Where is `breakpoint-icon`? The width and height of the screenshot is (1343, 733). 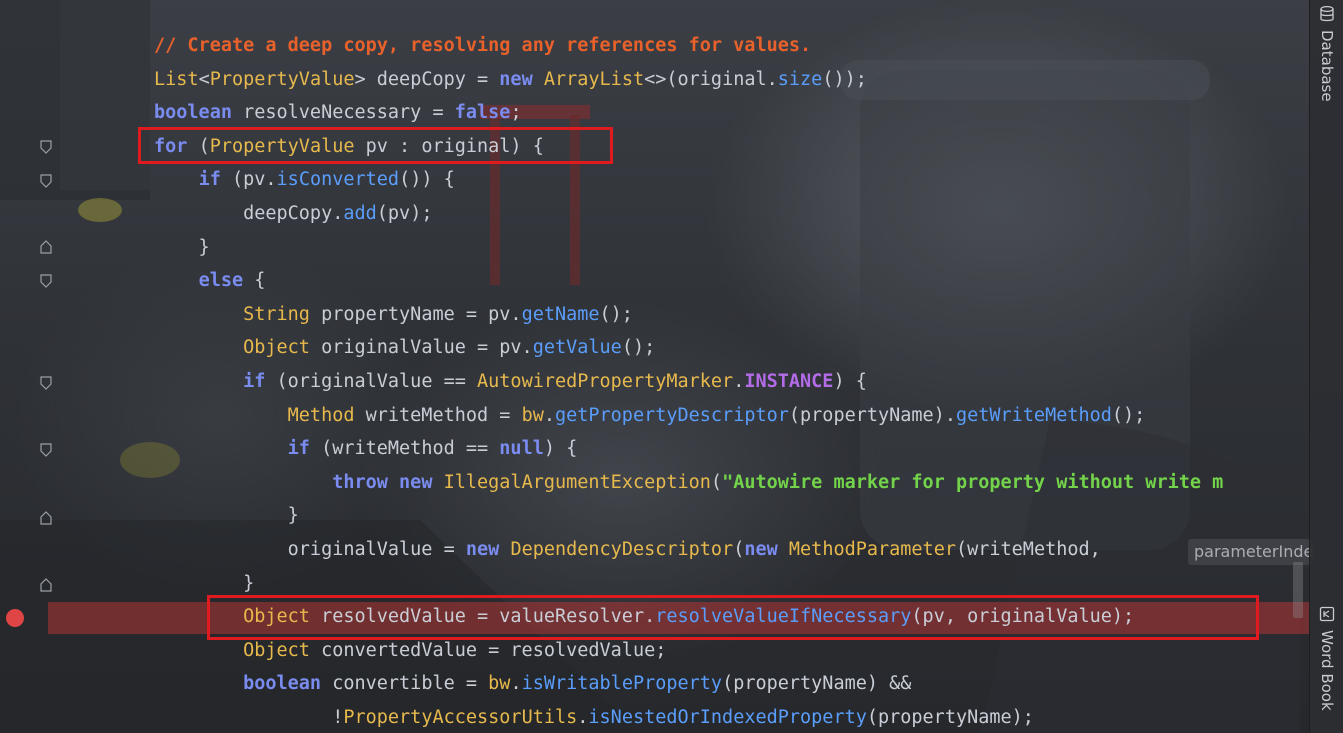
breakpoint-icon is located at coordinates (15, 618).